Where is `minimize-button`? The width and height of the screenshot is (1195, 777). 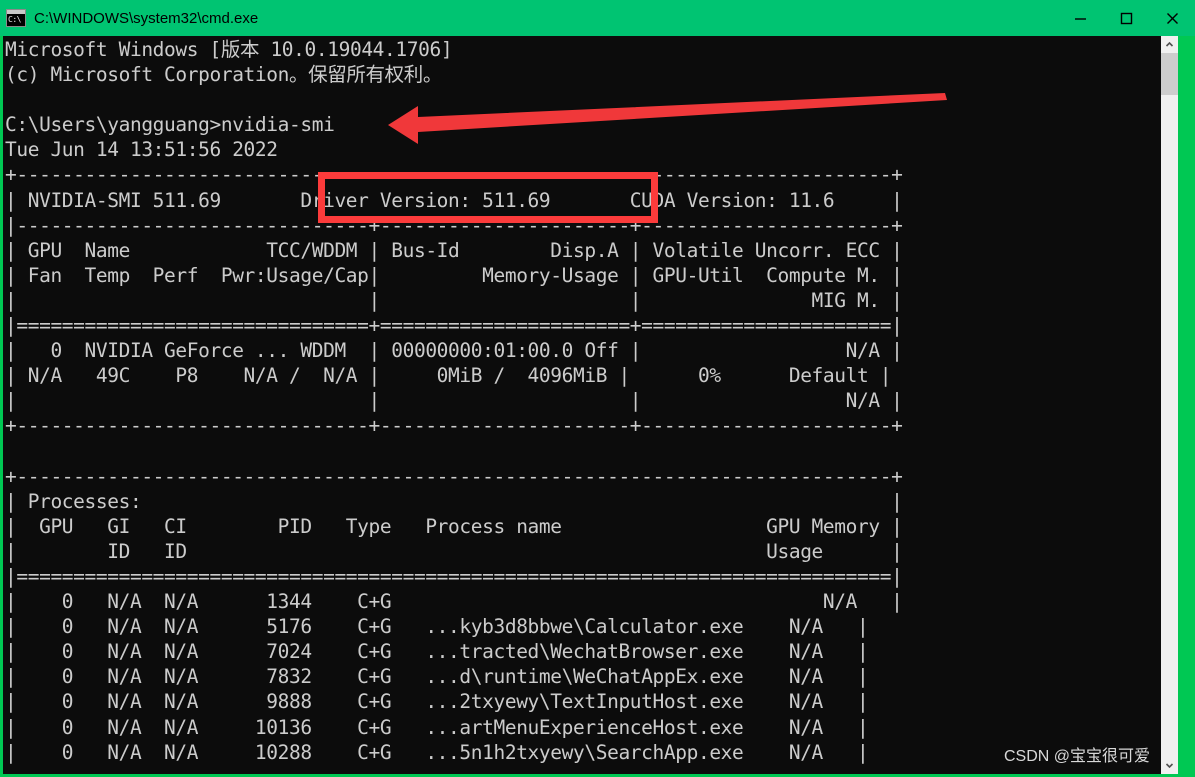 minimize-button is located at coordinates (1080, 18).